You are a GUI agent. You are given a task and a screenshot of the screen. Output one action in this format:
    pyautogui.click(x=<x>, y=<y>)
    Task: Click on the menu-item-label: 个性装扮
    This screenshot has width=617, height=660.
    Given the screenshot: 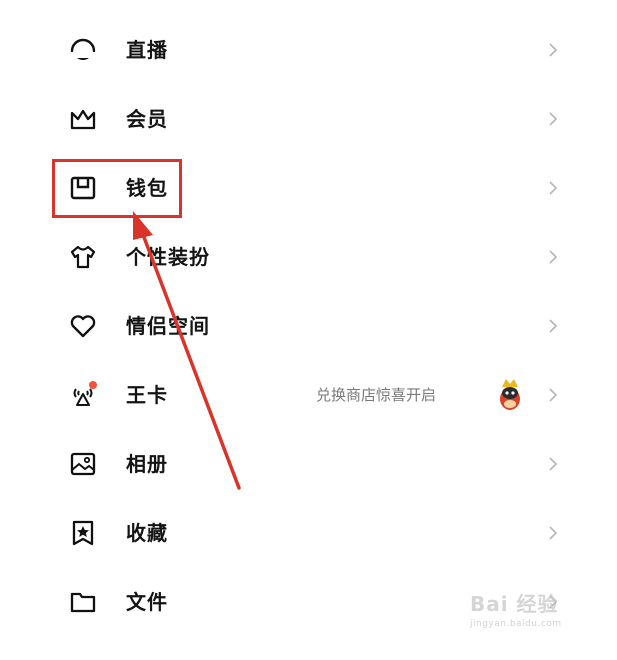 What is the action you would take?
    pyautogui.click(x=168, y=257)
    